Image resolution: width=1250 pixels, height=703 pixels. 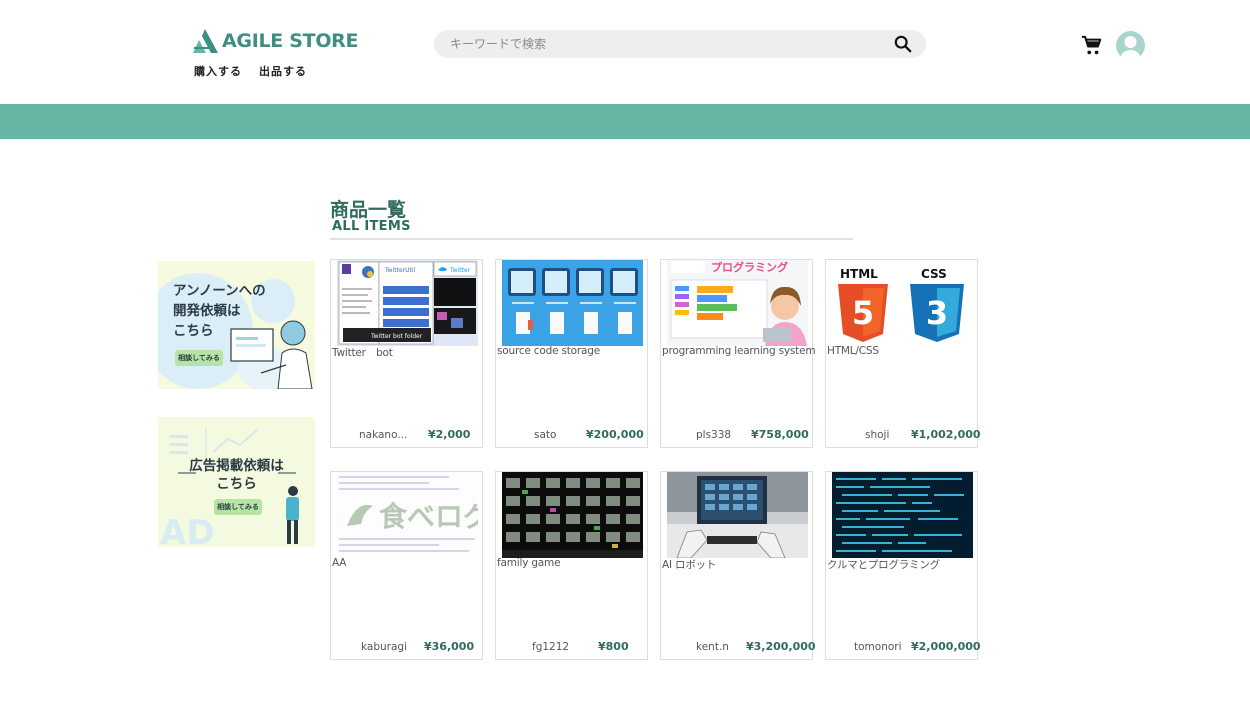 What do you see at coordinates (903, 44) in the screenshot?
I see `search-icon` at bounding box center [903, 44].